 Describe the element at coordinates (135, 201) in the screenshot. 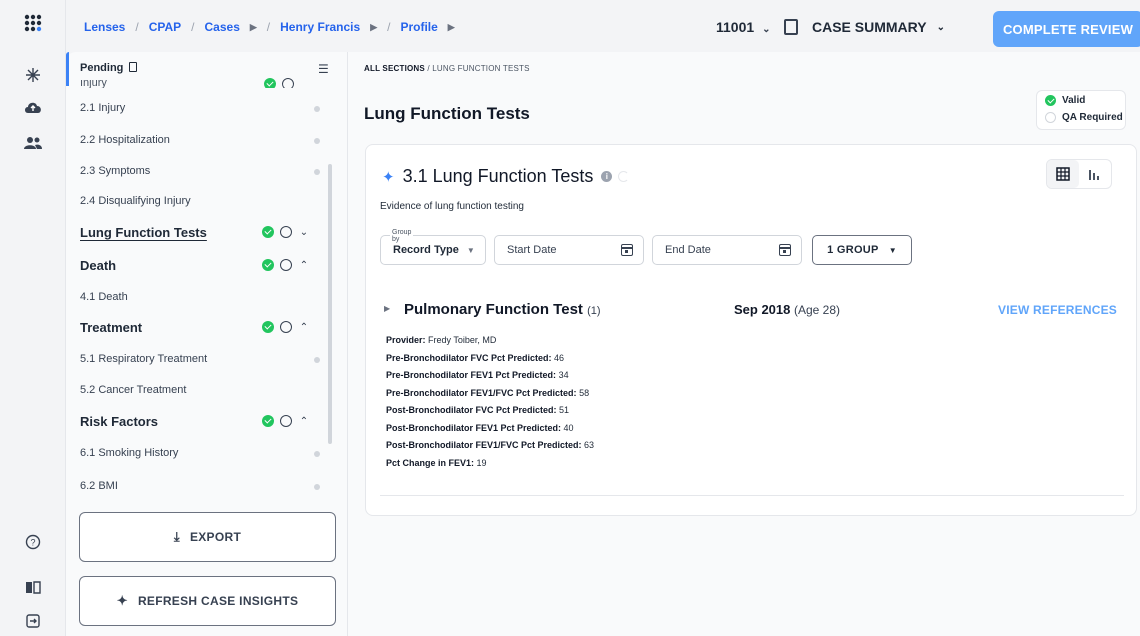

I see `sidebar-item-disqualifying-injury: 2.4 Disqualifying Injury` at that location.